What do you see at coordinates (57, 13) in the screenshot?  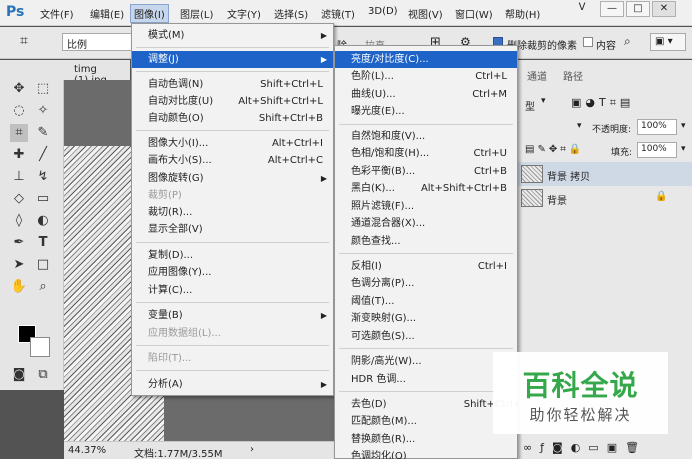 I see `menu-file: 文件(F)` at bounding box center [57, 13].